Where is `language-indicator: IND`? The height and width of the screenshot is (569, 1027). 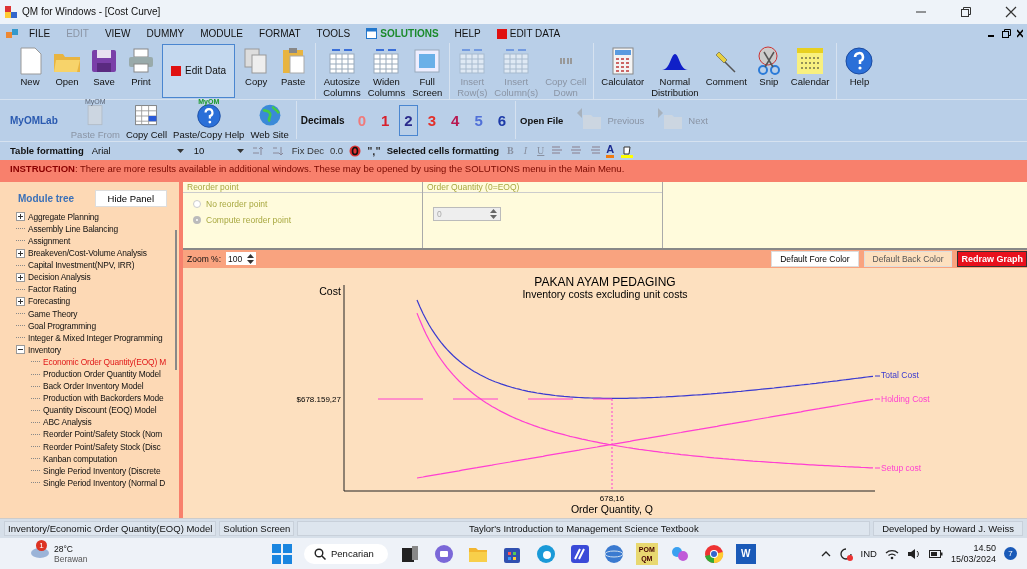
language-indicator: IND is located at coordinates (868, 554).